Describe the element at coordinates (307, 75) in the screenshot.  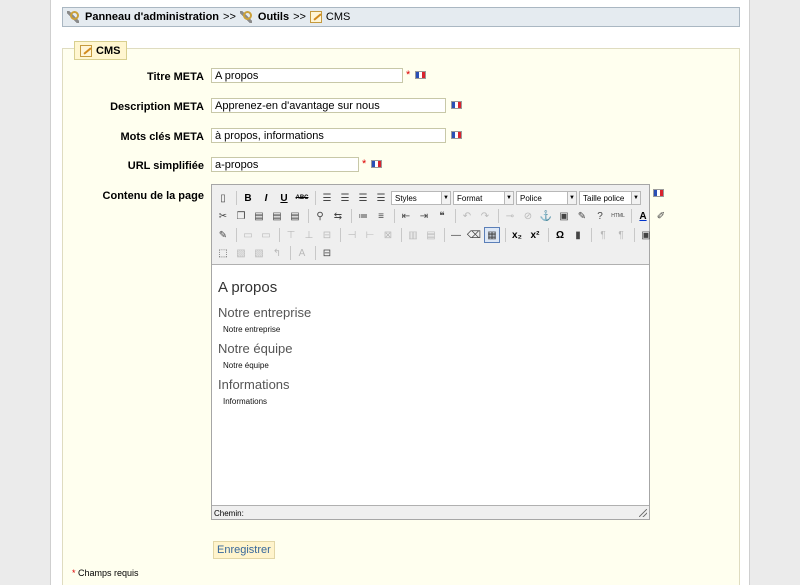
I see `title-meta-input` at that location.